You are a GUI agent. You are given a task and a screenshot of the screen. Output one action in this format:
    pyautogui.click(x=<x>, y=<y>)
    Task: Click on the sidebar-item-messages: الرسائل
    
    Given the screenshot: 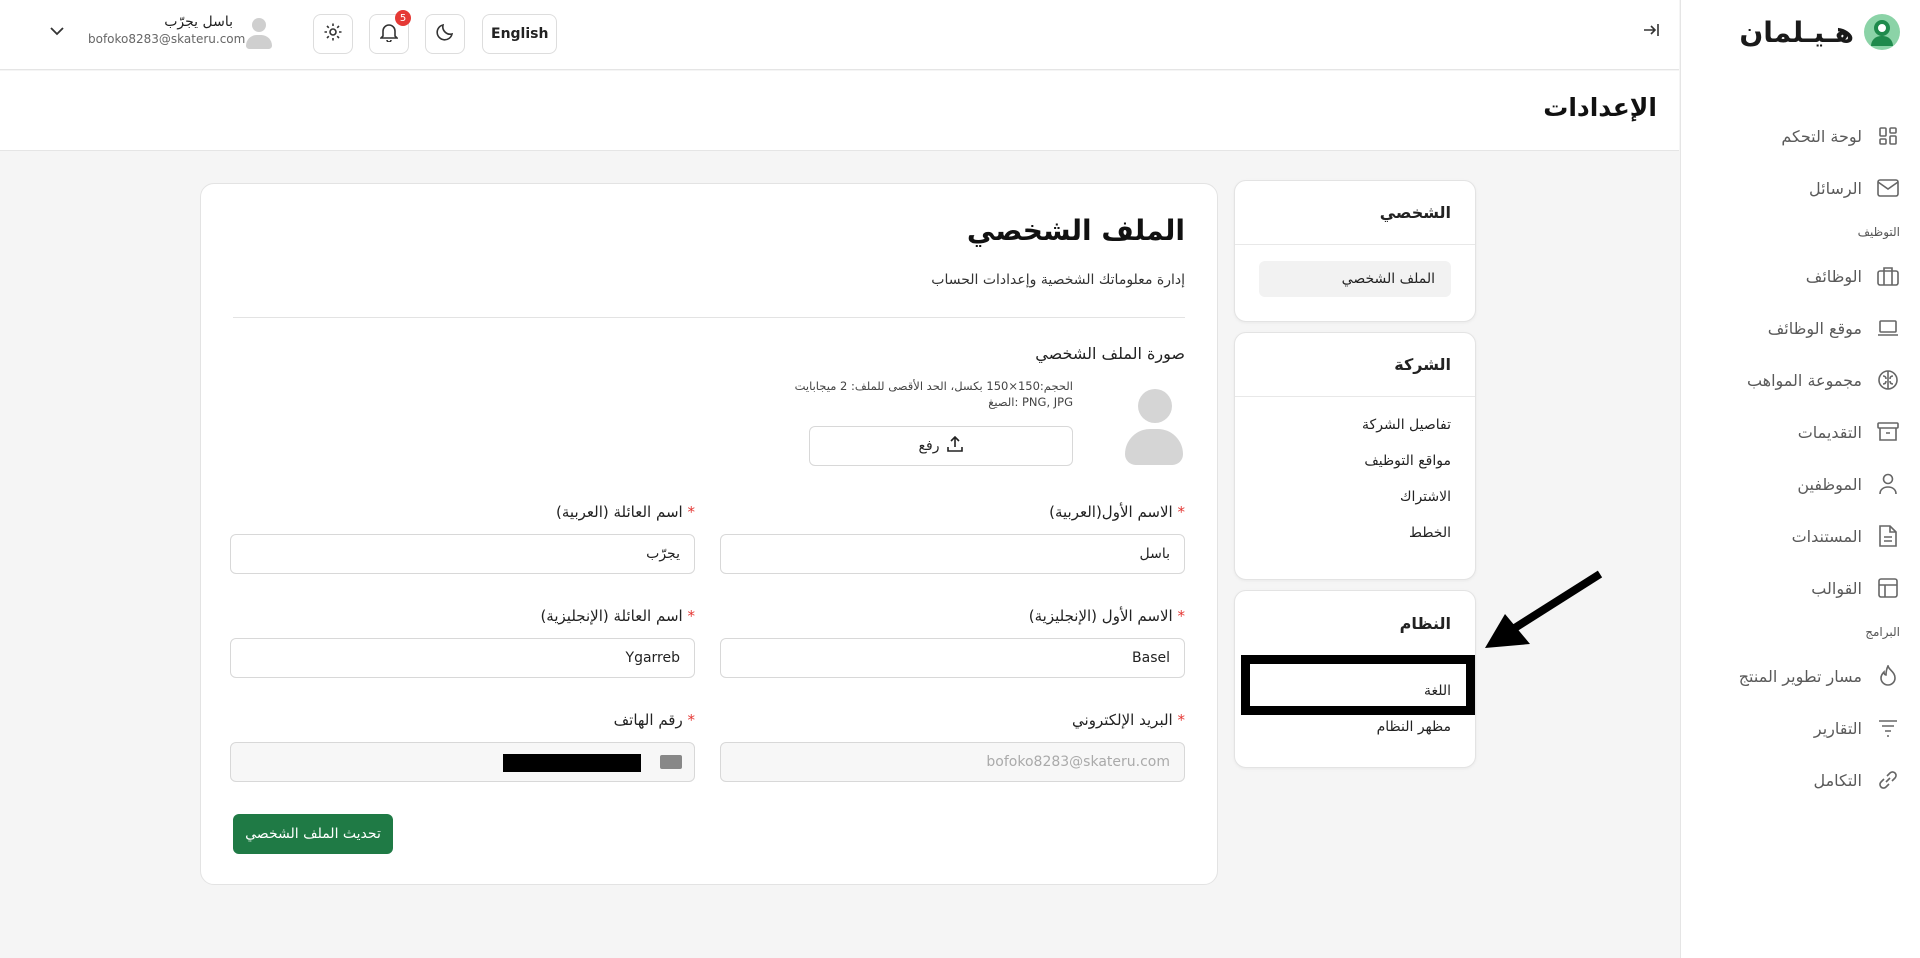 What is the action you would take?
    pyautogui.click(x=1800, y=188)
    